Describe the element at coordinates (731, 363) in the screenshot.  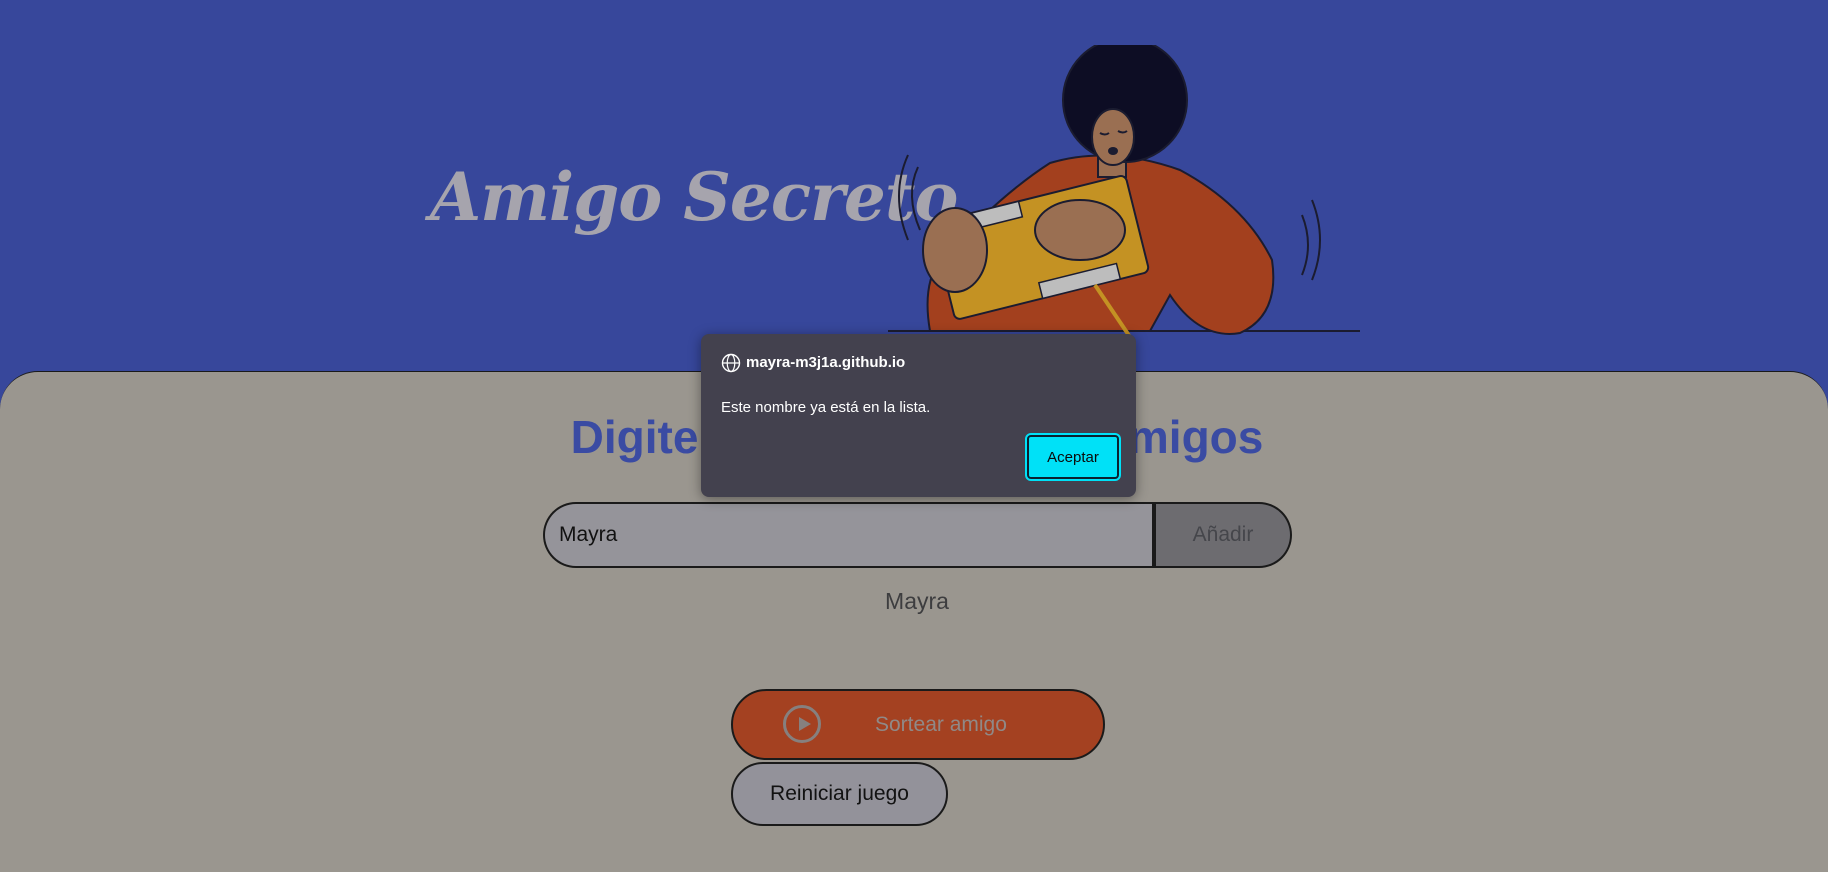
I see `globe-icon` at that location.